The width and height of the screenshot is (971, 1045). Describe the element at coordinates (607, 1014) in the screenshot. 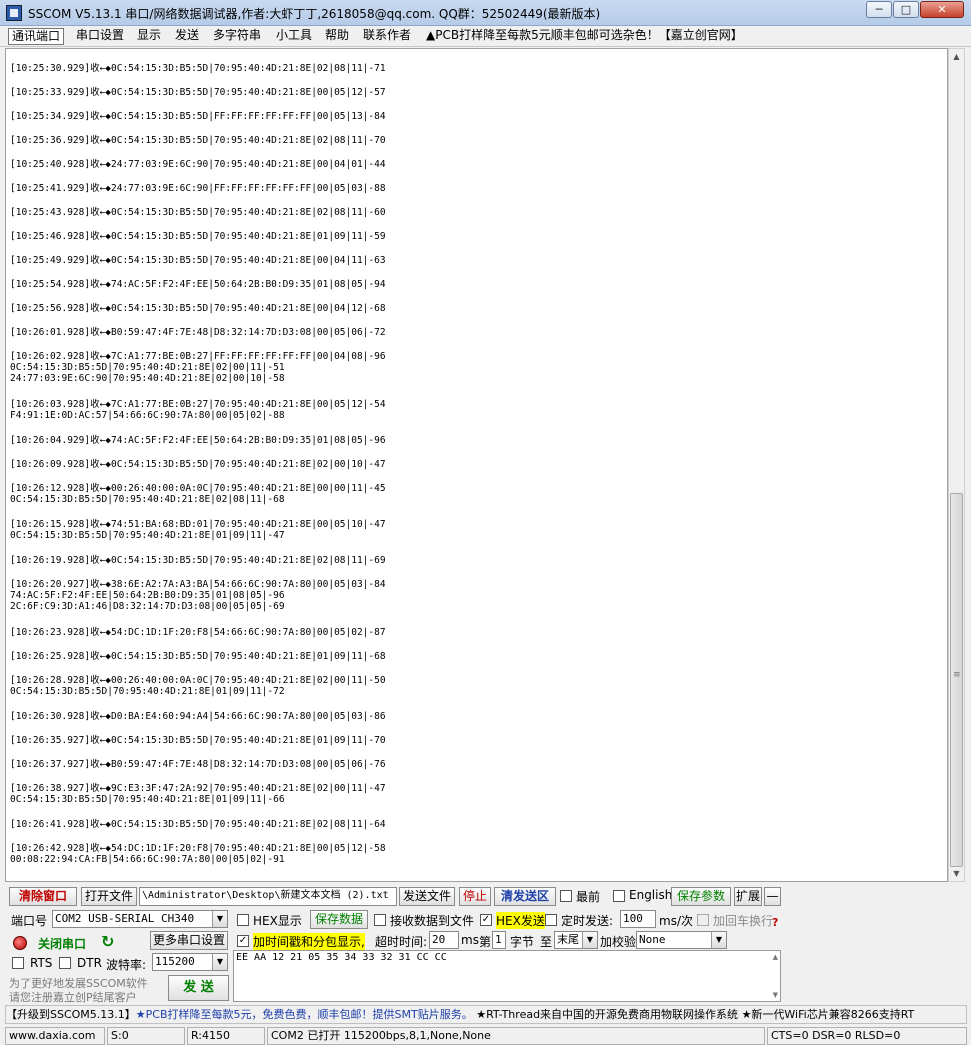

I see `ticker-rtthread: ★RT-Thread来自中国的开源免费商用物联网操作系统` at that location.